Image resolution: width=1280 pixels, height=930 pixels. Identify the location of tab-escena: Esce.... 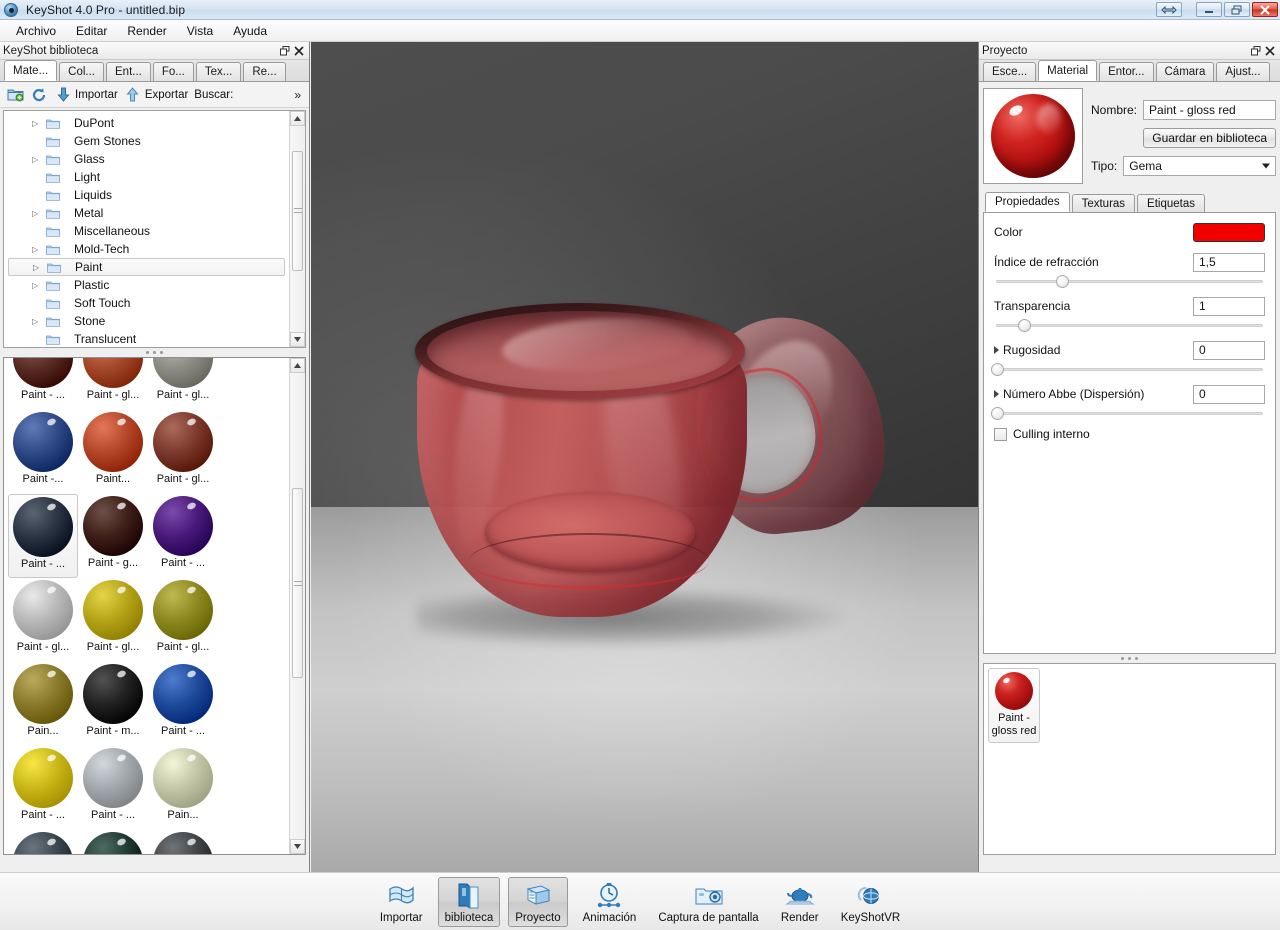
(1010, 71).